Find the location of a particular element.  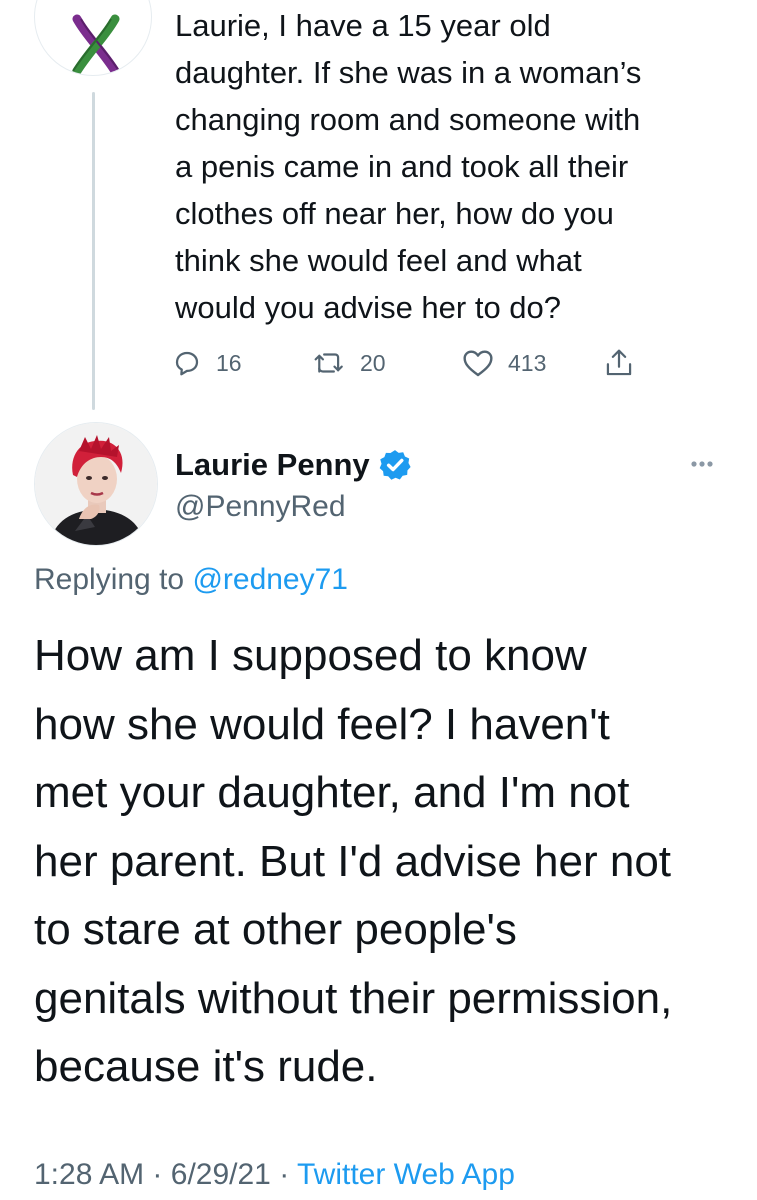

author-name-row: Laurie Penny is located at coordinates (293, 465).